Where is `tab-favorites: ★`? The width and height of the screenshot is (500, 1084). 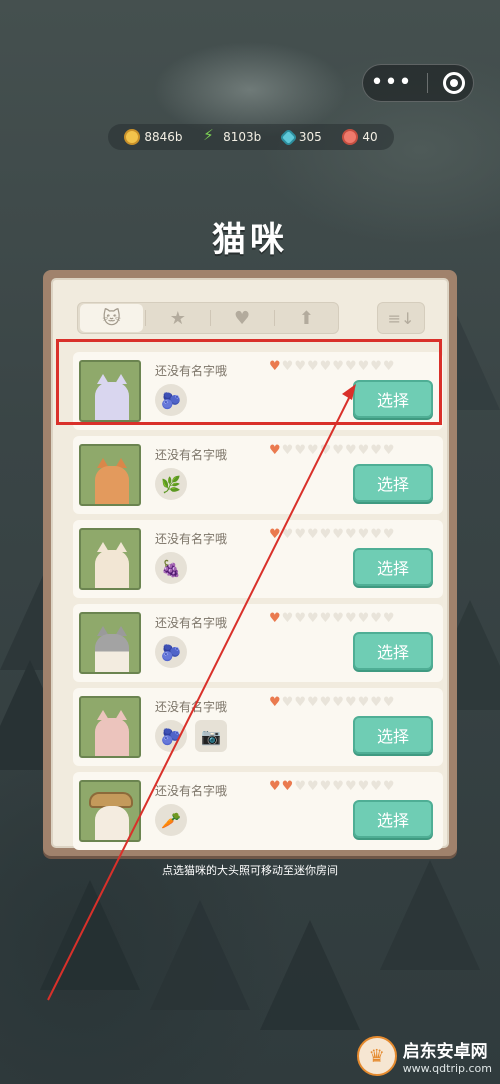
tab-favorites: ★ is located at coordinates (177, 318).